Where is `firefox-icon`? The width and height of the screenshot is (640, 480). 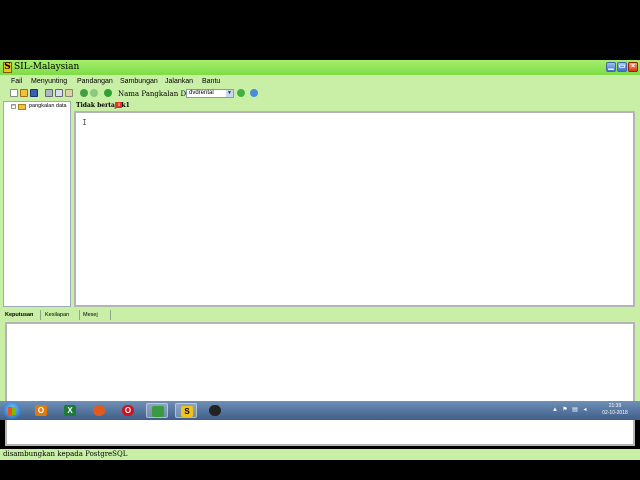 firefox-icon is located at coordinates (99, 410).